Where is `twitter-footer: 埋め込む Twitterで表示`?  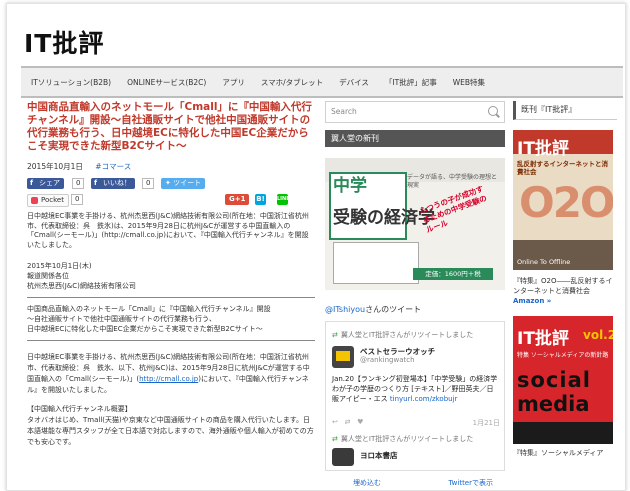
twitter-footer: 埋め込む Twitterで表示 is located at coordinates (415, 482).